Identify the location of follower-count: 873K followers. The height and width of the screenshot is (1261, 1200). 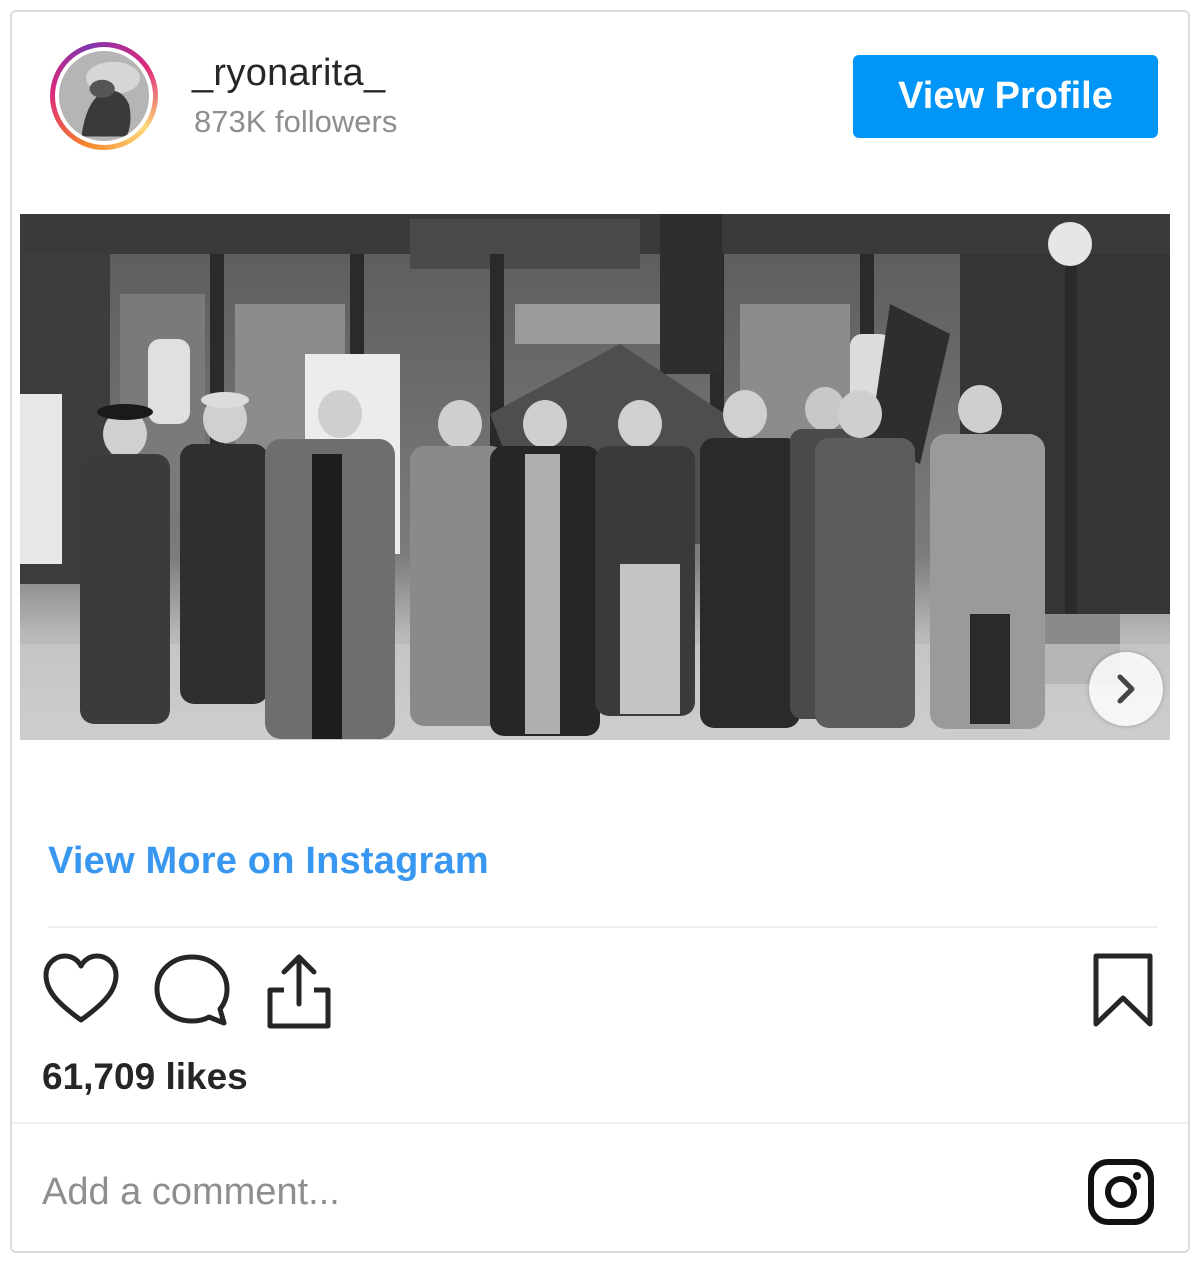
(296, 121).